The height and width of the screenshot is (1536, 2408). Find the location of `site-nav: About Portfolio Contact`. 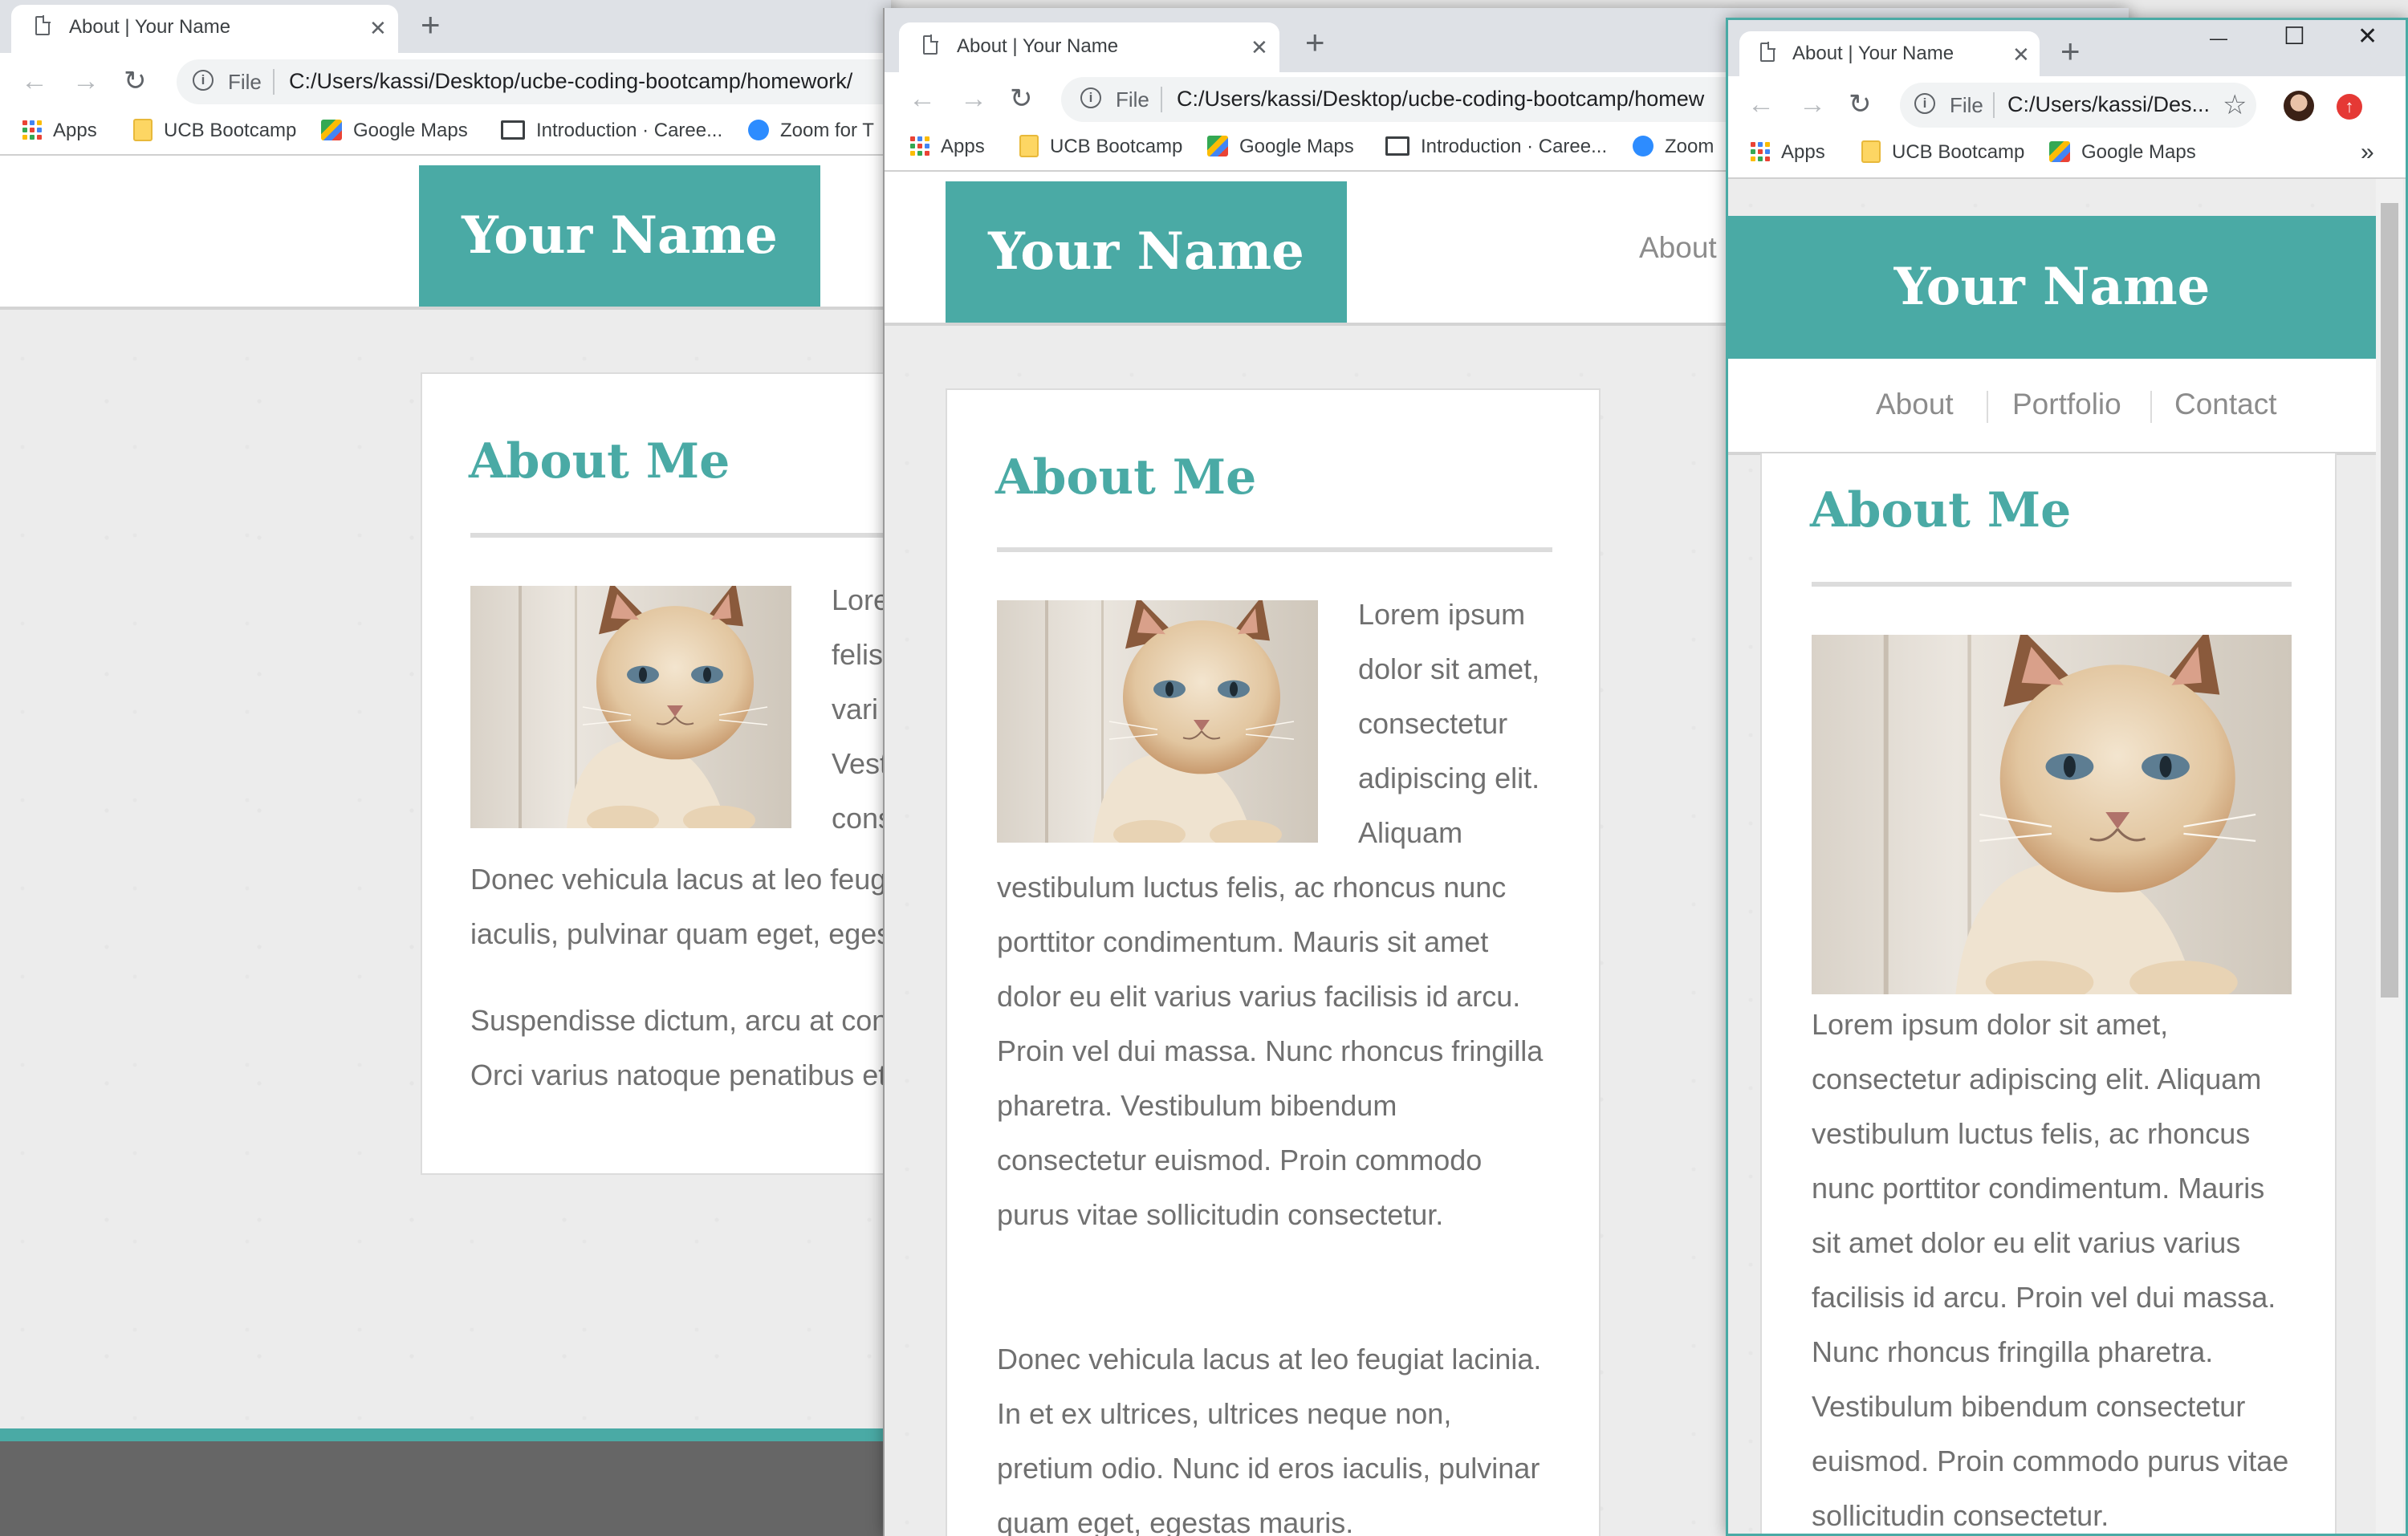

site-nav: About Portfolio Contact is located at coordinates (2052, 407).